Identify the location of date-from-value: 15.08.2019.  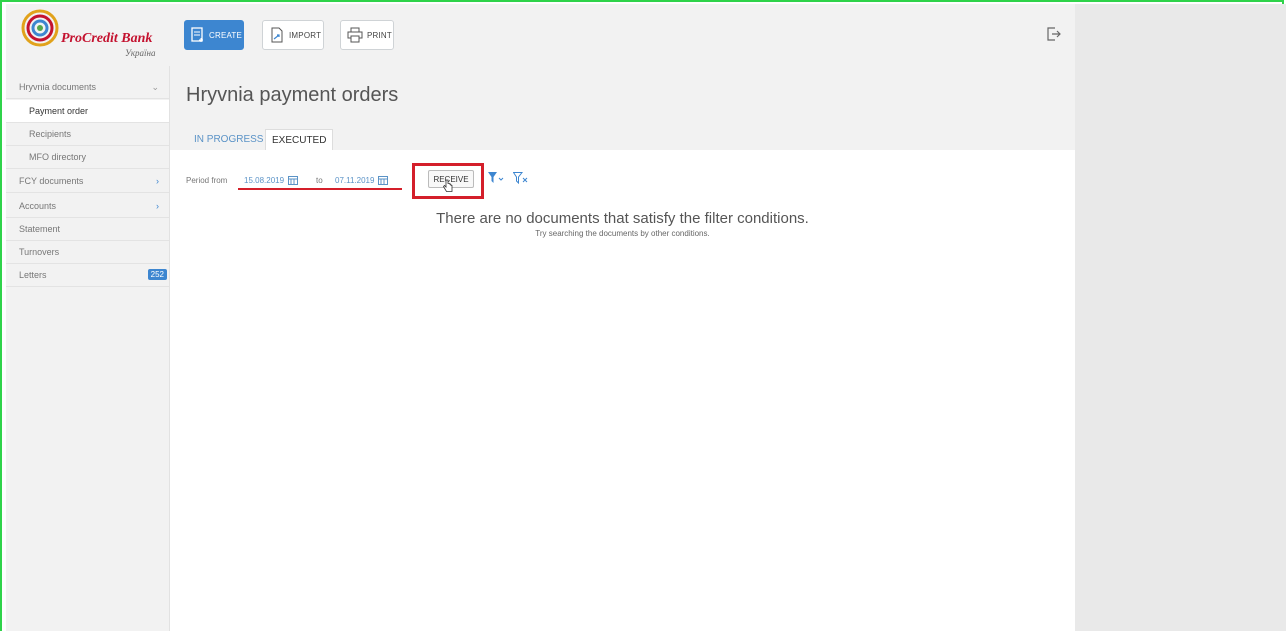
(264, 180).